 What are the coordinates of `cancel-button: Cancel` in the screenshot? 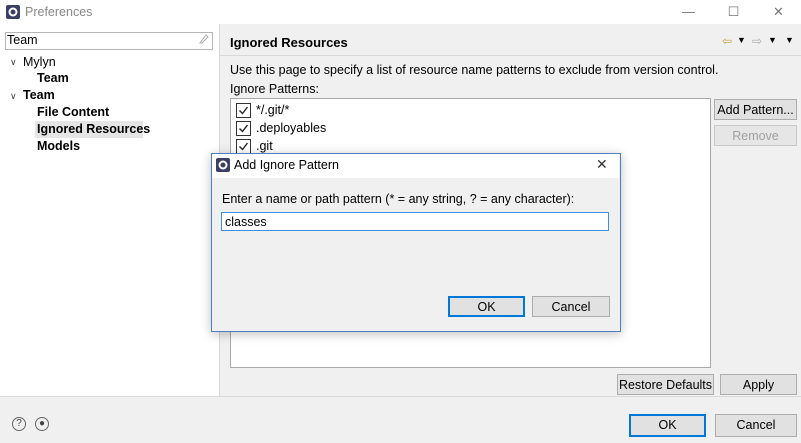 It's located at (756, 425).